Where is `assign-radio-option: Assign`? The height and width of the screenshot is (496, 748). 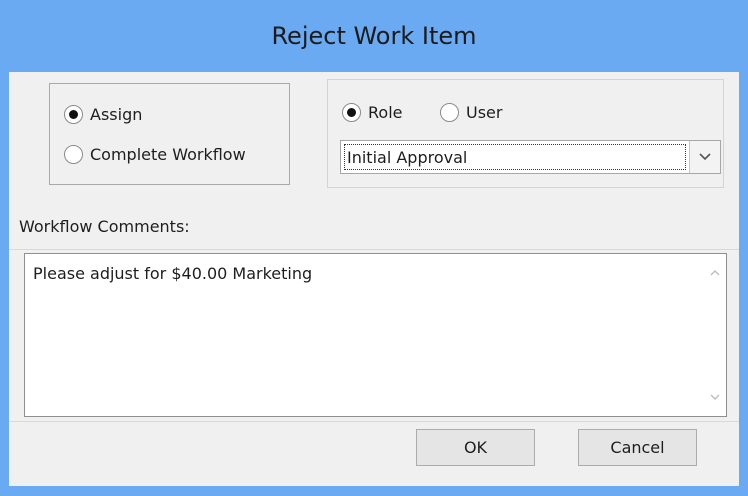
assign-radio-option: Assign is located at coordinates (103, 114).